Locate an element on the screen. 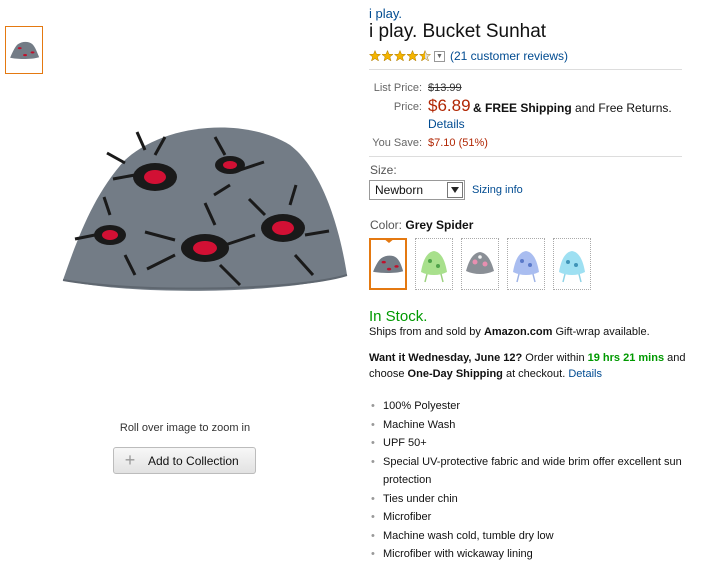 This screenshot has height=564, width=720. customer-reviews-link: (21 customer reviews) is located at coordinates (509, 56).